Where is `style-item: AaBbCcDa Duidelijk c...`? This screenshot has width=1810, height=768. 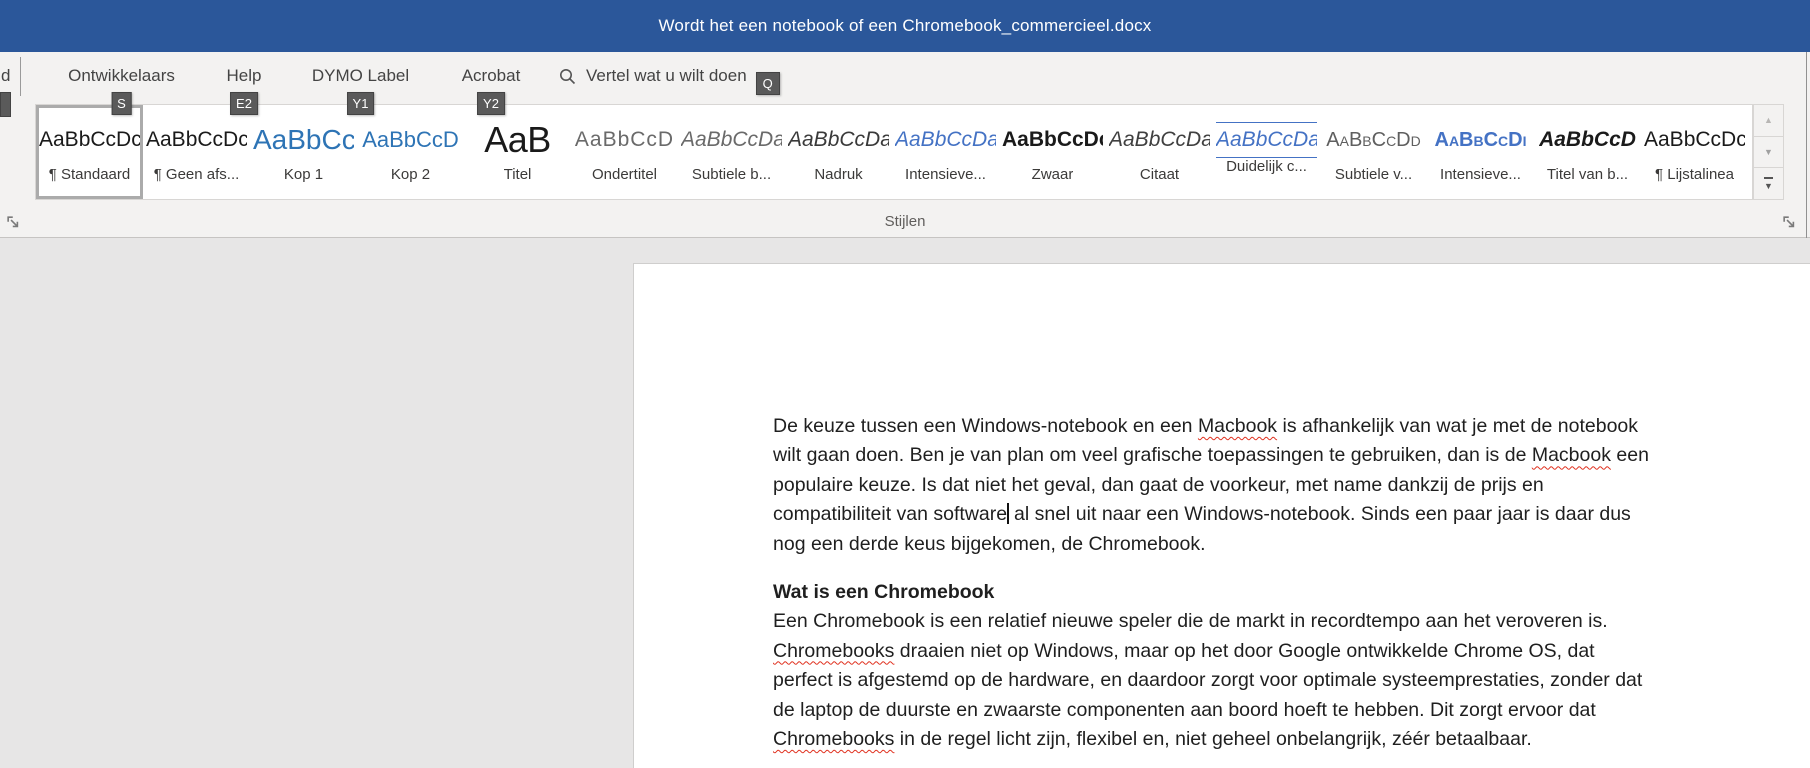 style-item: AaBbCcDa Duidelijk c... is located at coordinates (1266, 152).